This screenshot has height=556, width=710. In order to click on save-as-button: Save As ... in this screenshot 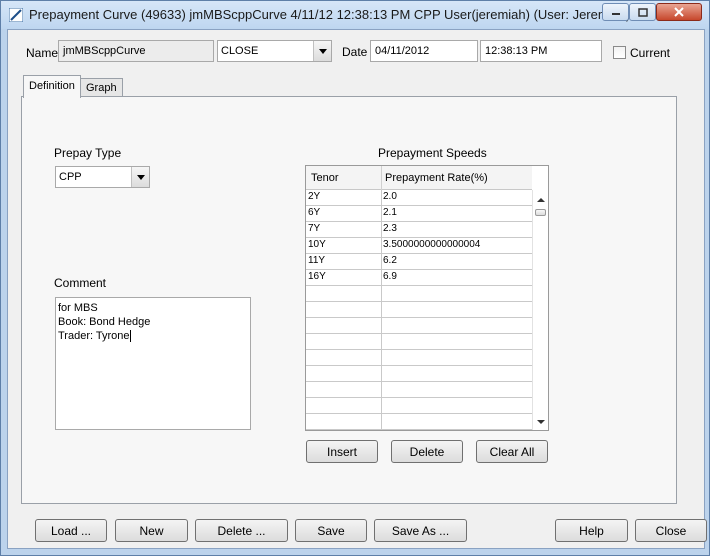, I will do `click(420, 530)`.